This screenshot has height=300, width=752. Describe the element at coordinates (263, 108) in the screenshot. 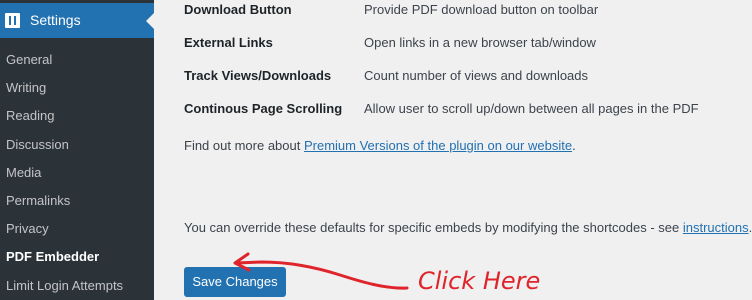

I see `option-label: Continous Page Scrolling` at that location.